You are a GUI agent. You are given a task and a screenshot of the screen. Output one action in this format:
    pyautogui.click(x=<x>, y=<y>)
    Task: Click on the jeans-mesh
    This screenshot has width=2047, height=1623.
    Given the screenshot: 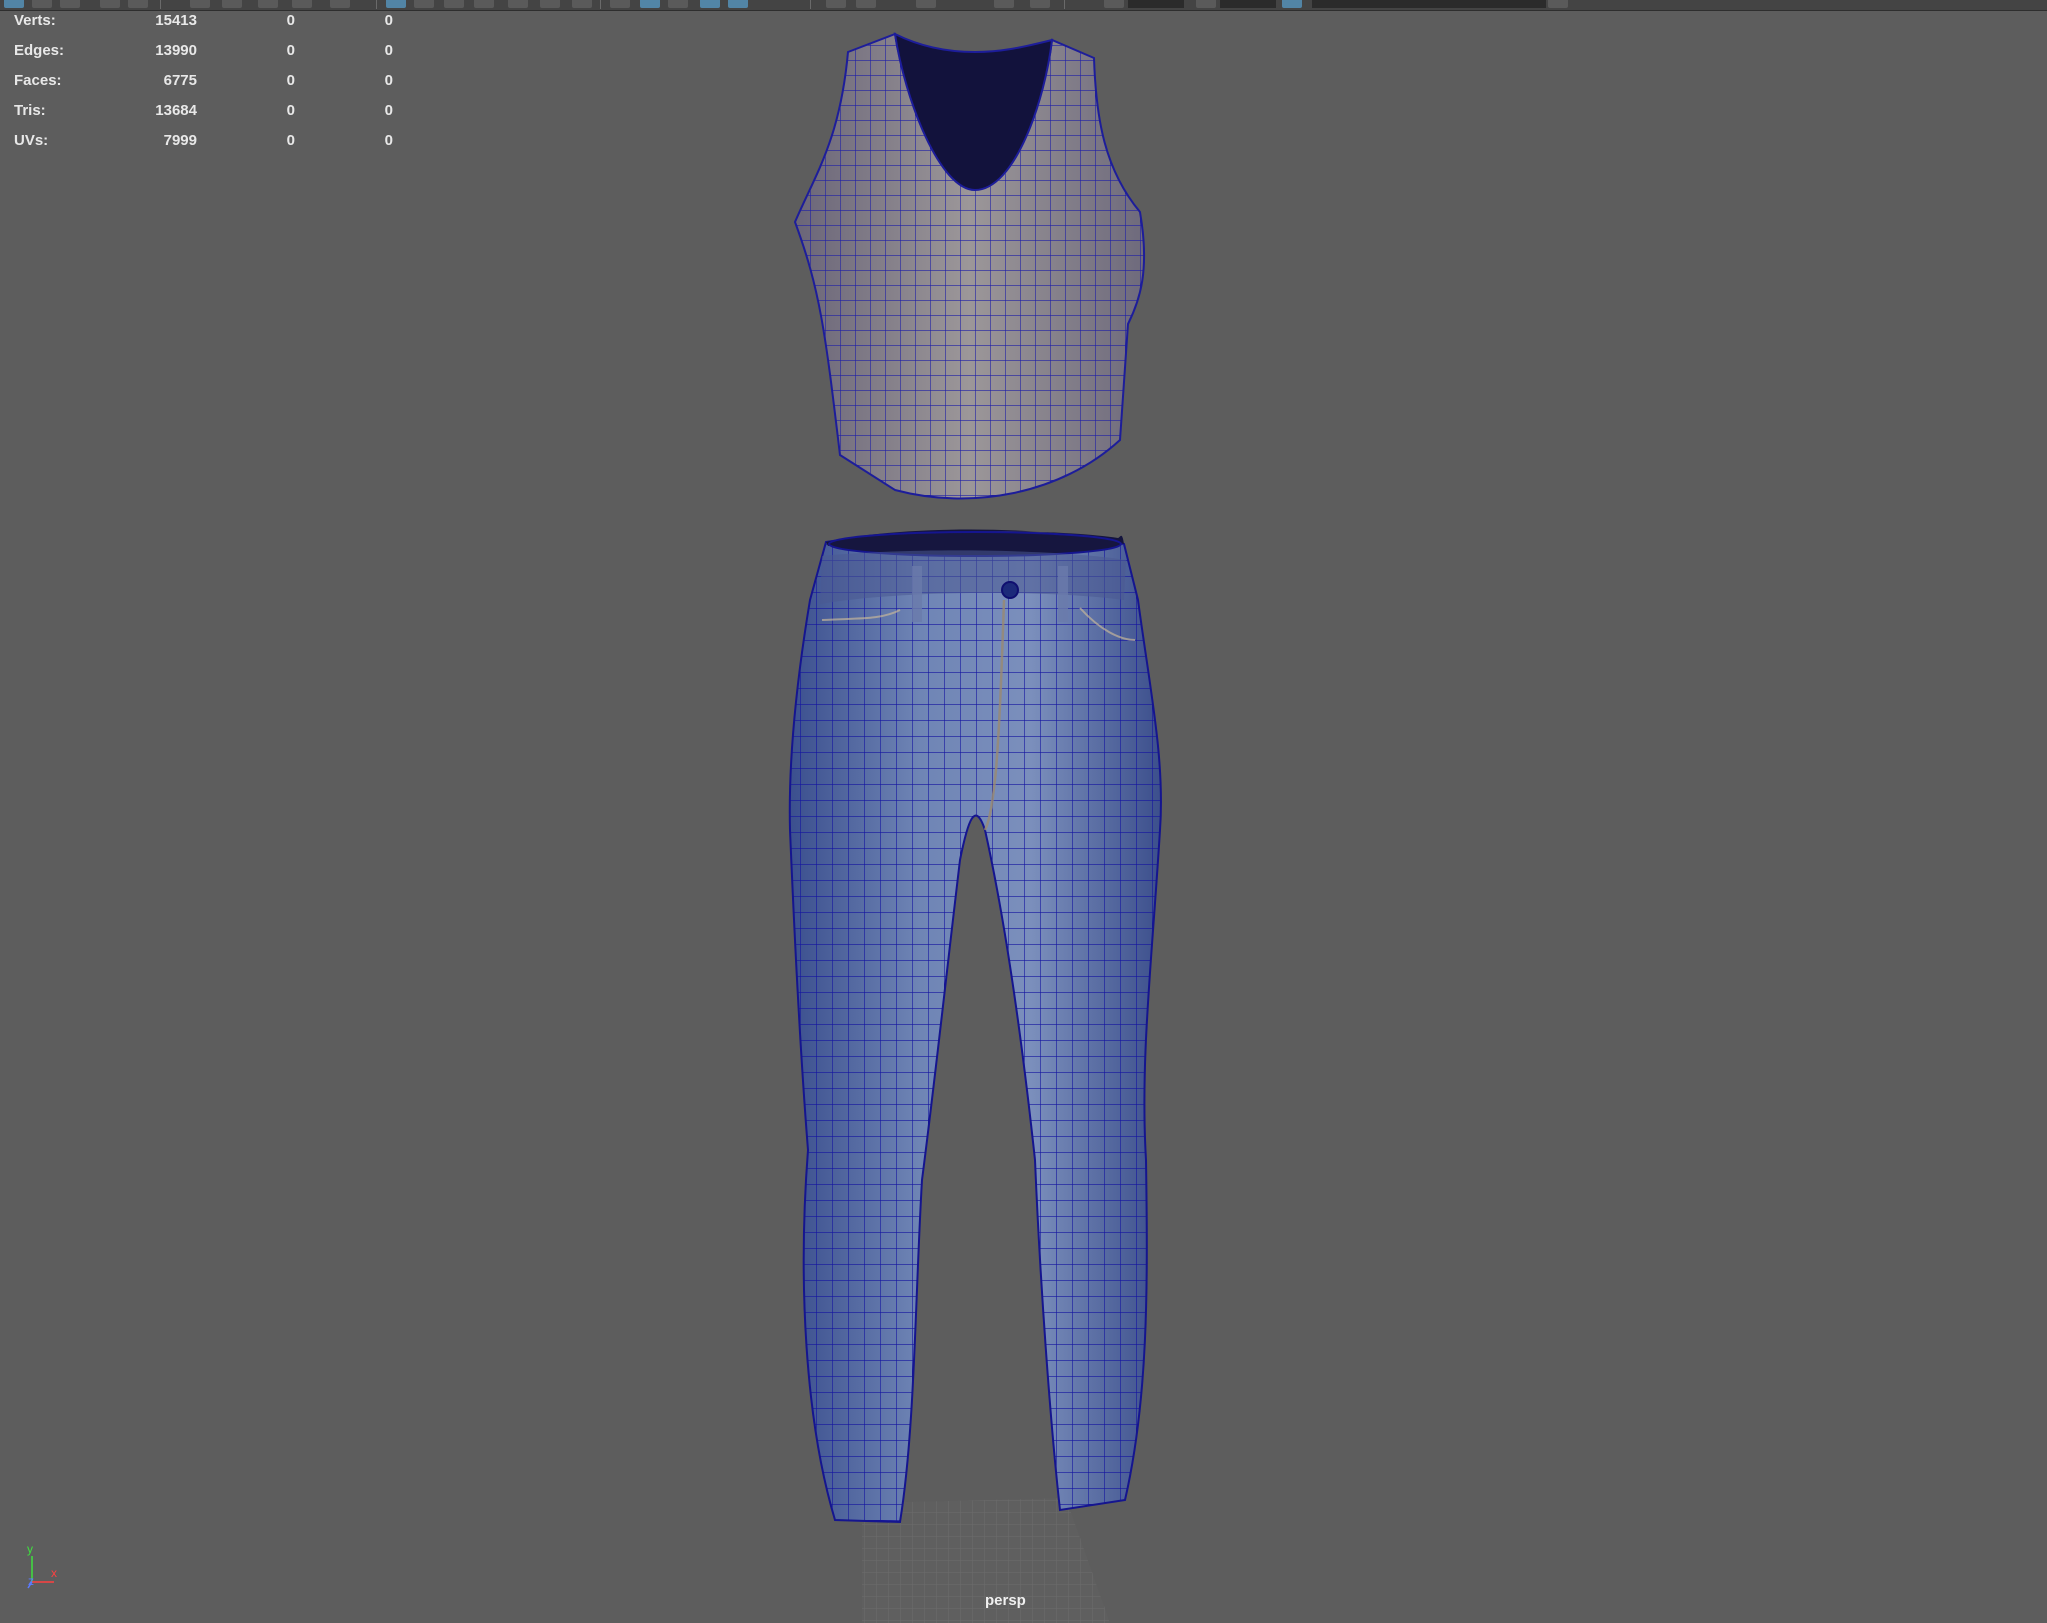 What is the action you would take?
    pyautogui.click(x=975, y=1026)
    